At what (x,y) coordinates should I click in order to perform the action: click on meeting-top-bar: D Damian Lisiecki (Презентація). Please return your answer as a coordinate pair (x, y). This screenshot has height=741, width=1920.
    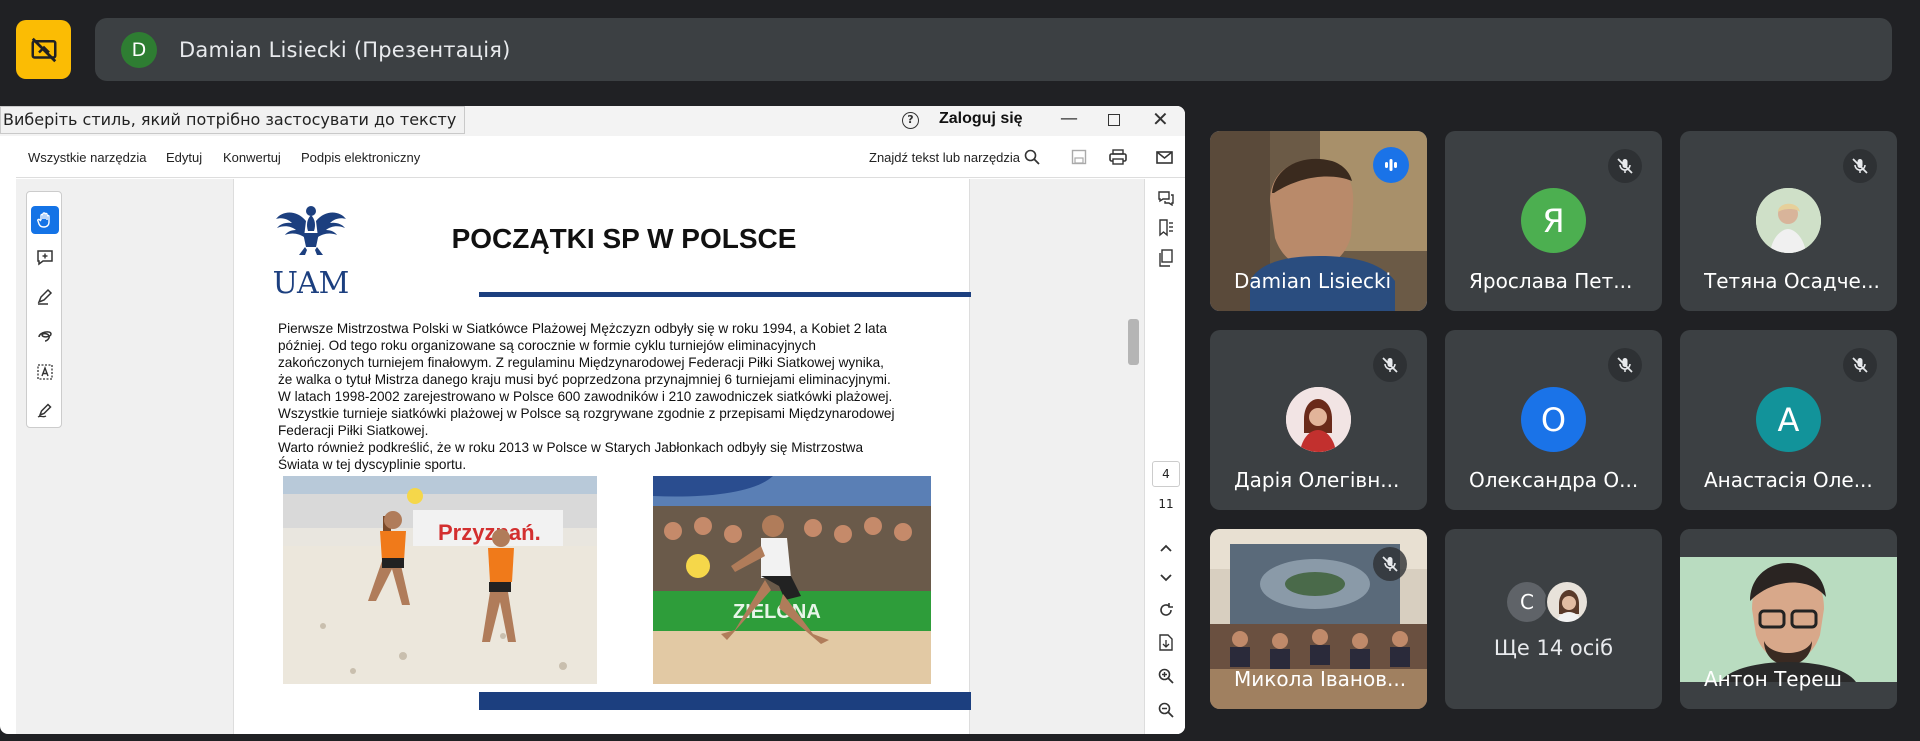
    Looking at the image, I should click on (960, 50).